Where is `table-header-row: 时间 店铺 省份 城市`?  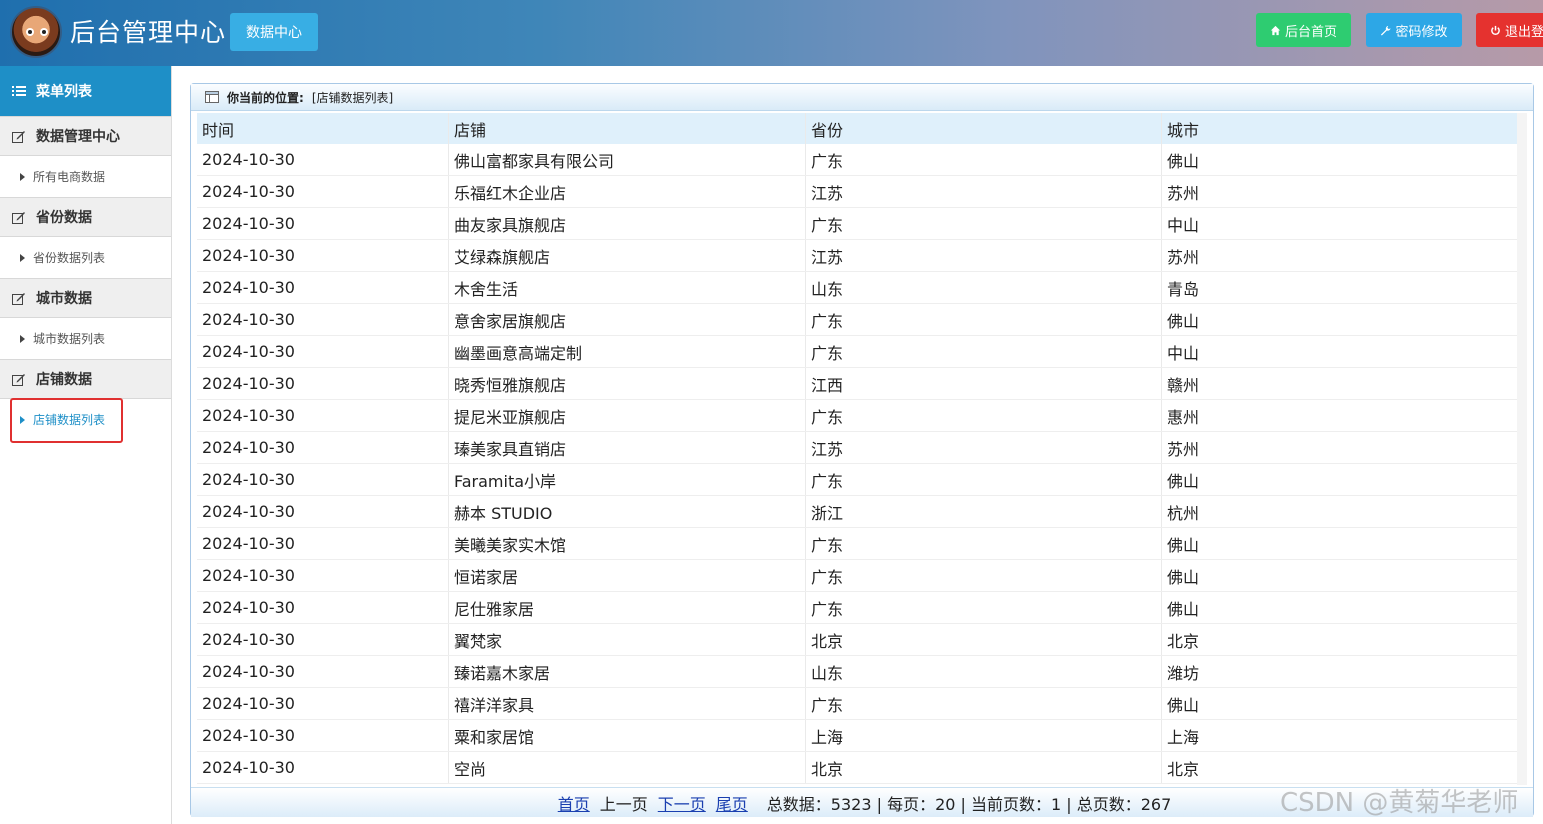 table-header-row: 时间 店铺 省份 城市 is located at coordinates (857, 128).